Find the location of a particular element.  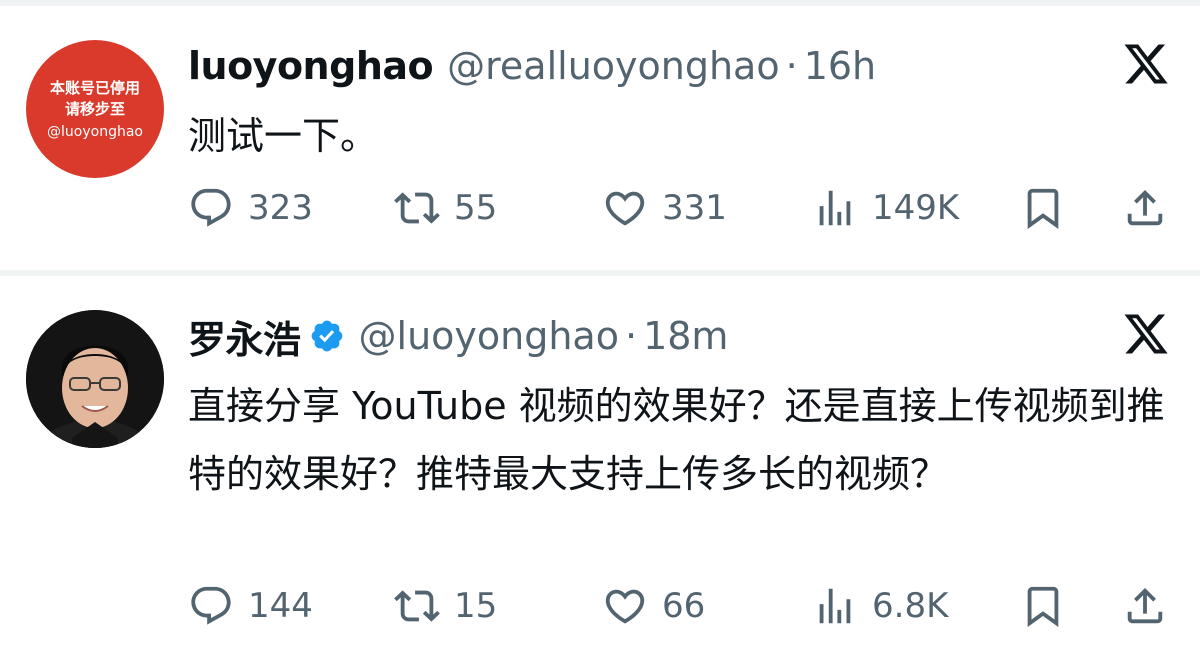

reply-count: 144 is located at coordinates (280, 606).